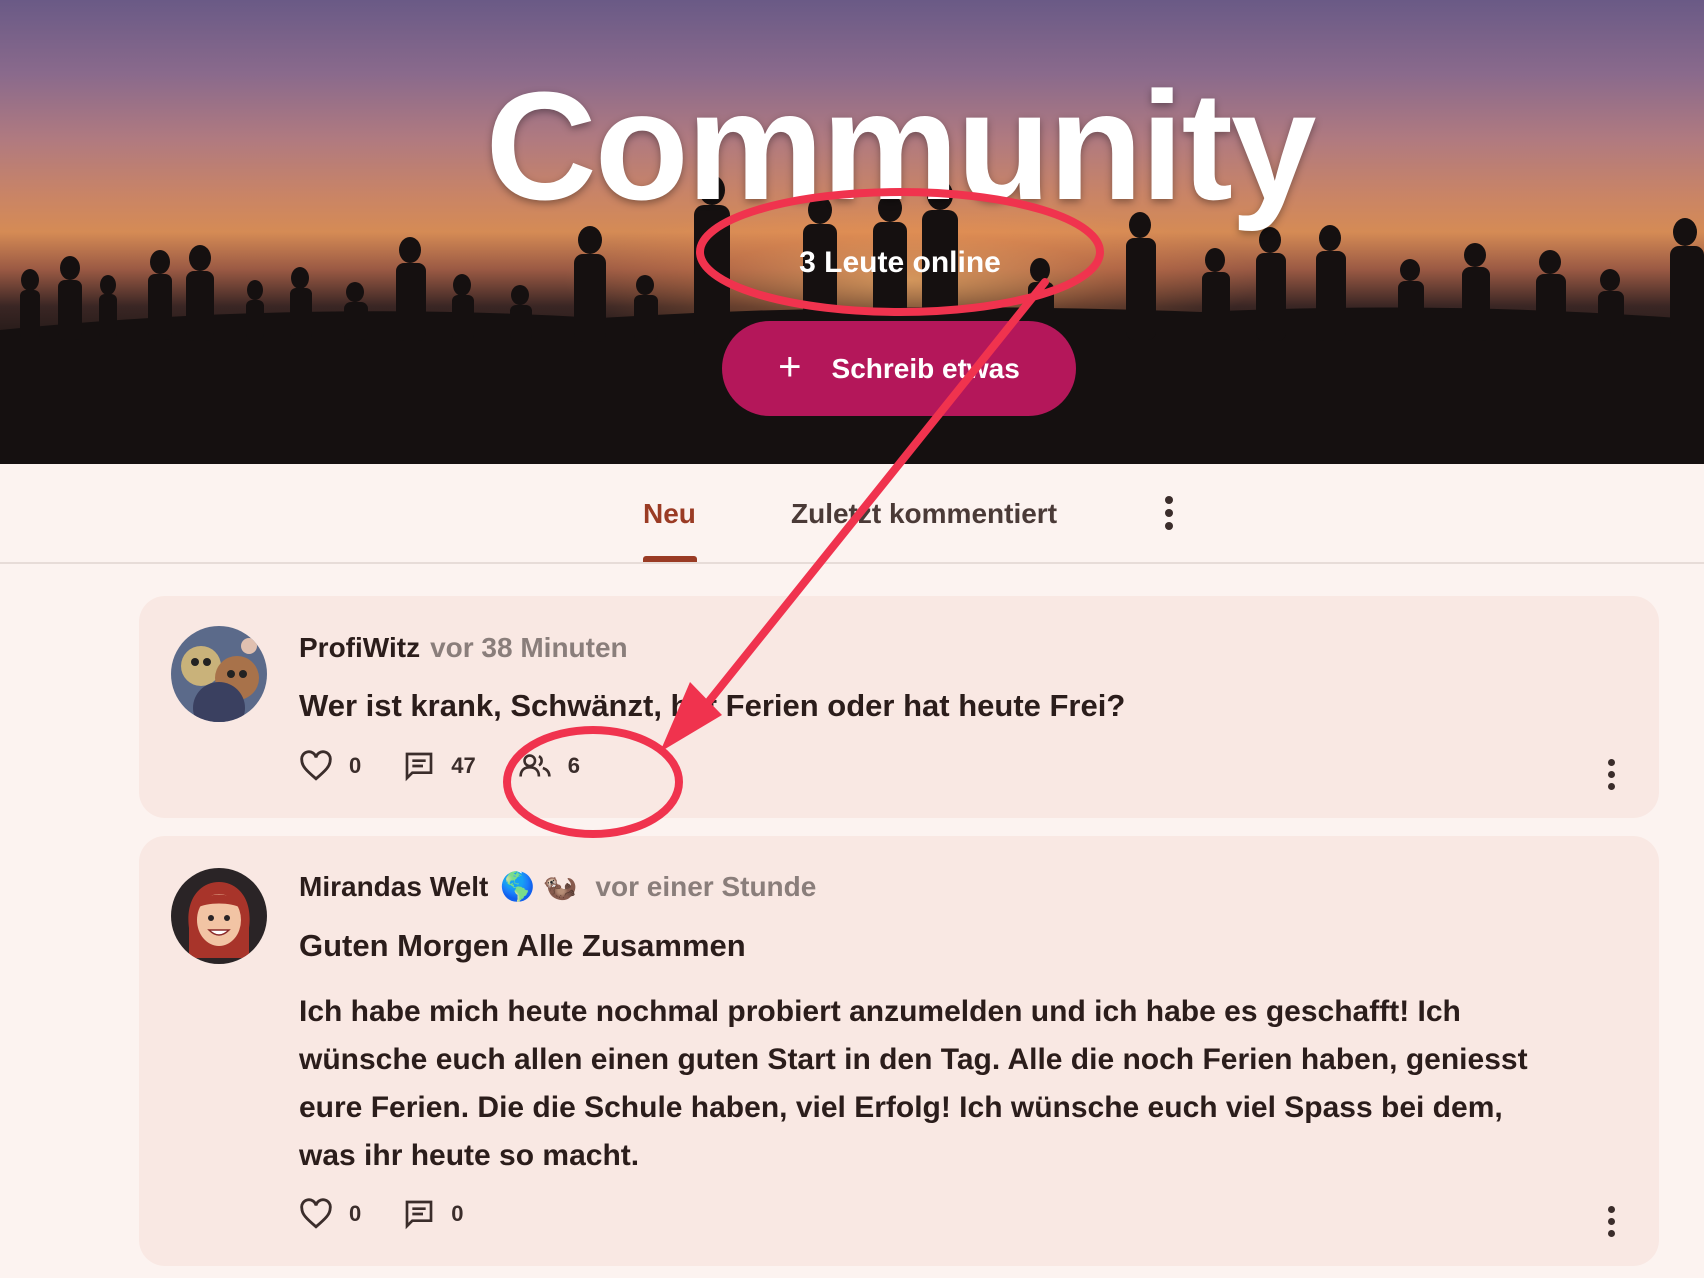 The height and width of the screenshot is (1278, 1704). What do you see at coordinates (900, 262) in the screenshot?
I see `online-count: 3 Leute online` at bounding box center [900, 262].